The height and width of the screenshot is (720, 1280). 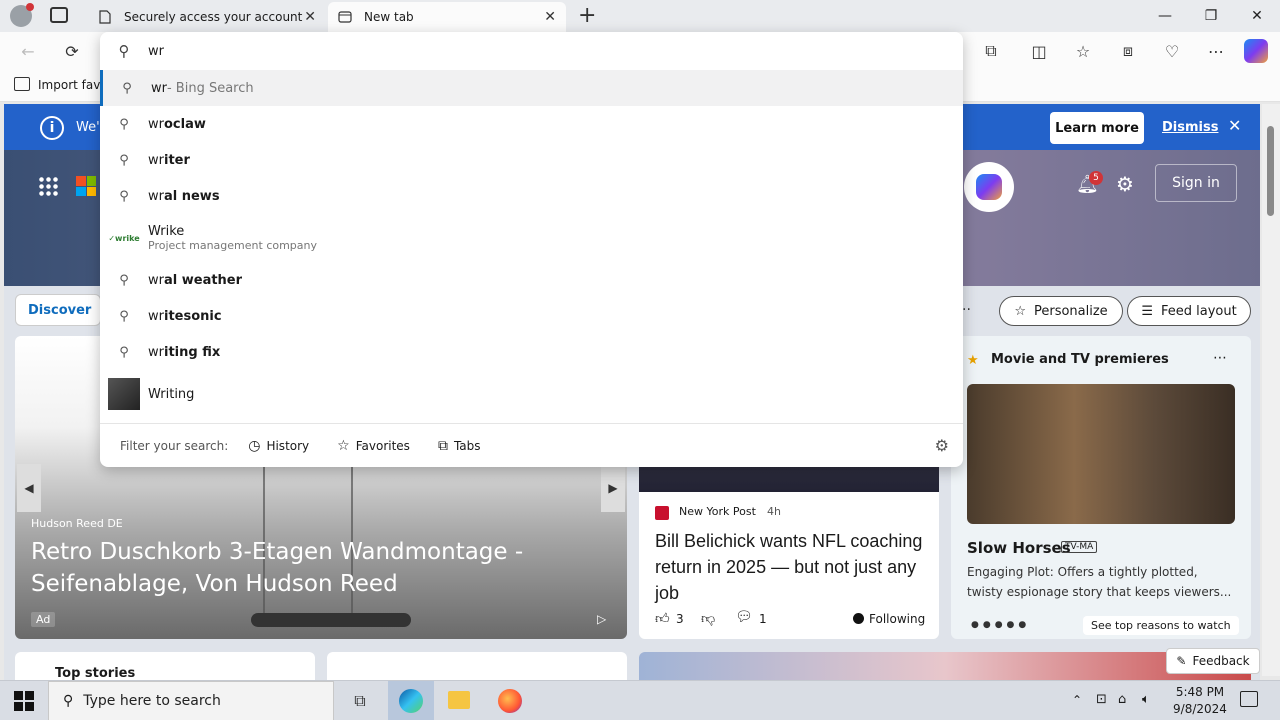 I want to click on page-scrollbar, so click(x=1271, y=390).